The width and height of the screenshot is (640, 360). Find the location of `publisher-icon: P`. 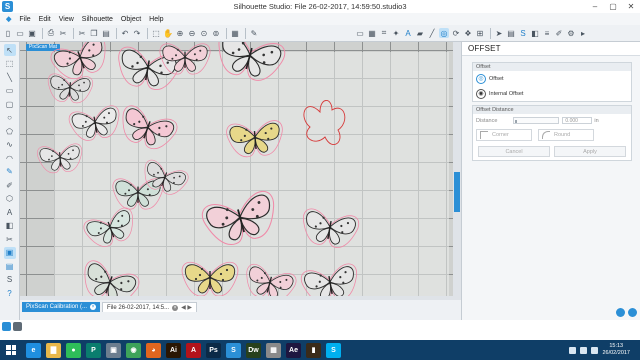

publisher-icon: P is located at coordinates (93, 350).